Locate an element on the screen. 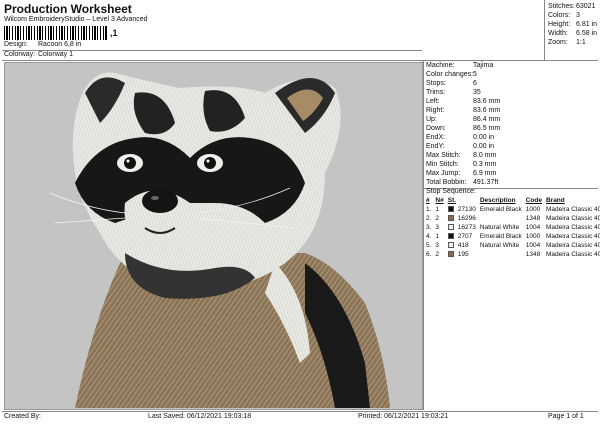  col-header: Brand is located at coordinates (555, 200).